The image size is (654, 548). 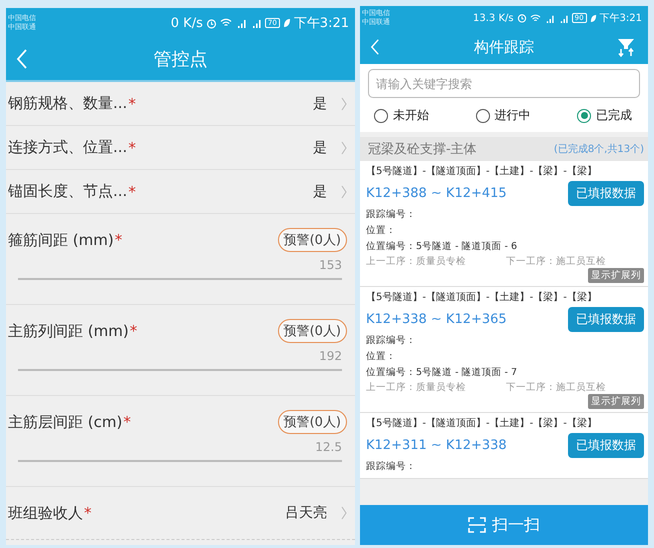 I want to click on field-label: 箍筋间距 (mm), so click(x=61, y=240).